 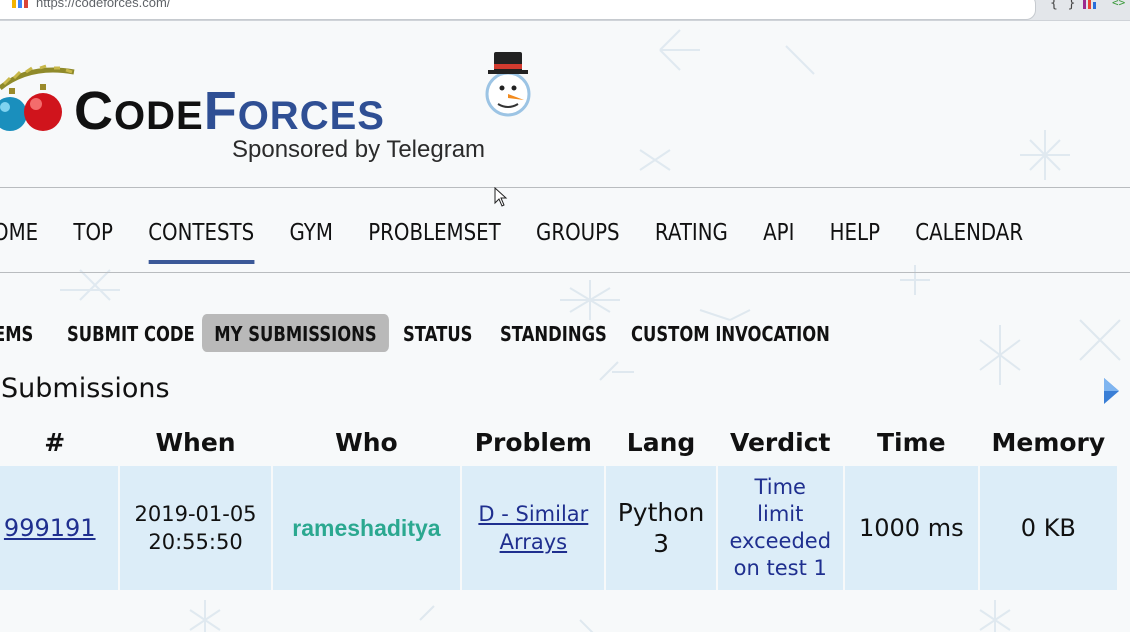 What do you see at coordinates (778, 242) in the screenshot?
I see `nav-item-api: API` at bounding box center [778, 242].